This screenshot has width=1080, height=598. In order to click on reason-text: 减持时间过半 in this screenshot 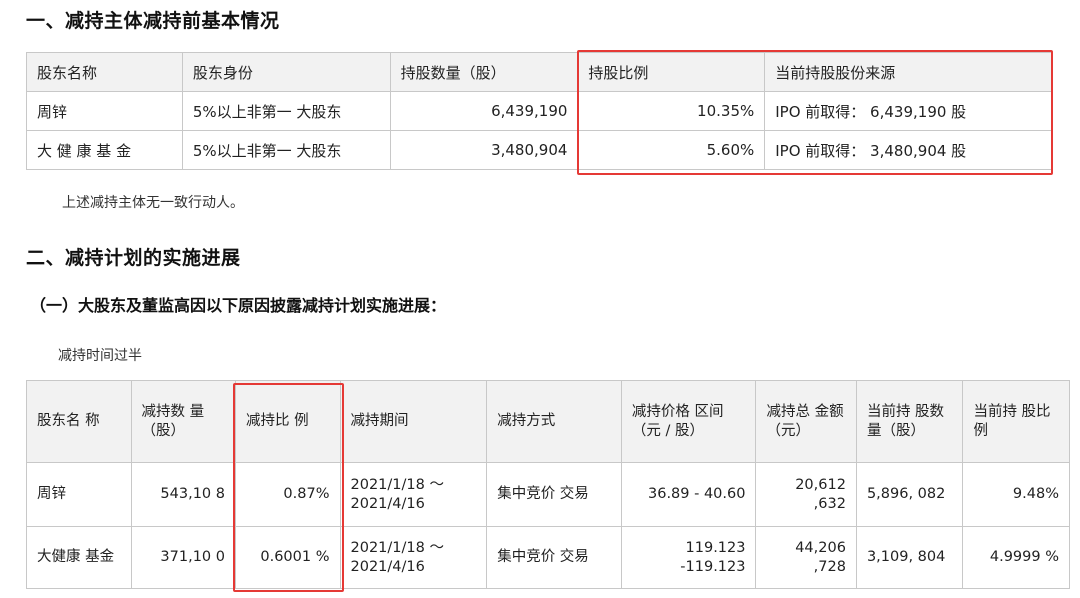, I will do `click(100, 356)`.